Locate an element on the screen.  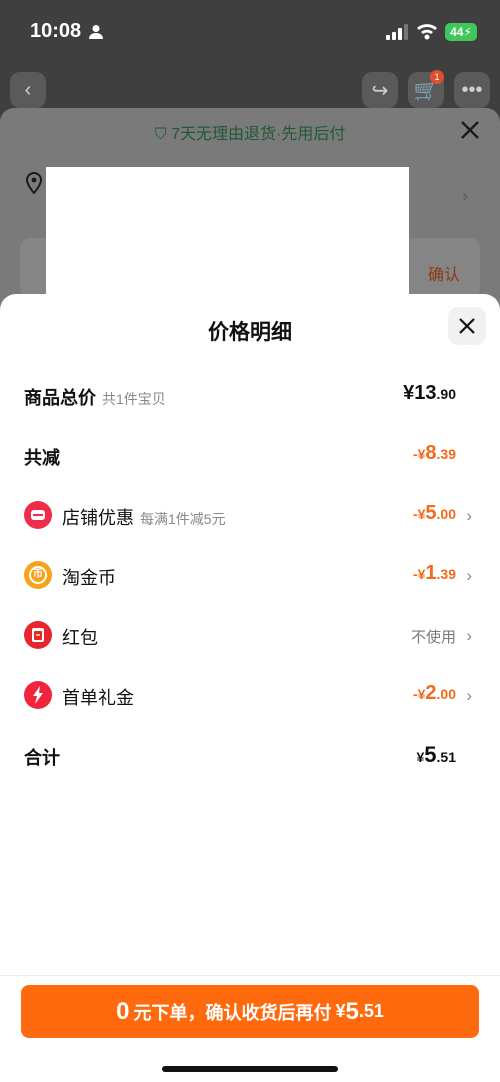
row-value: -¥2.00 is located at coordinates (434, 693).